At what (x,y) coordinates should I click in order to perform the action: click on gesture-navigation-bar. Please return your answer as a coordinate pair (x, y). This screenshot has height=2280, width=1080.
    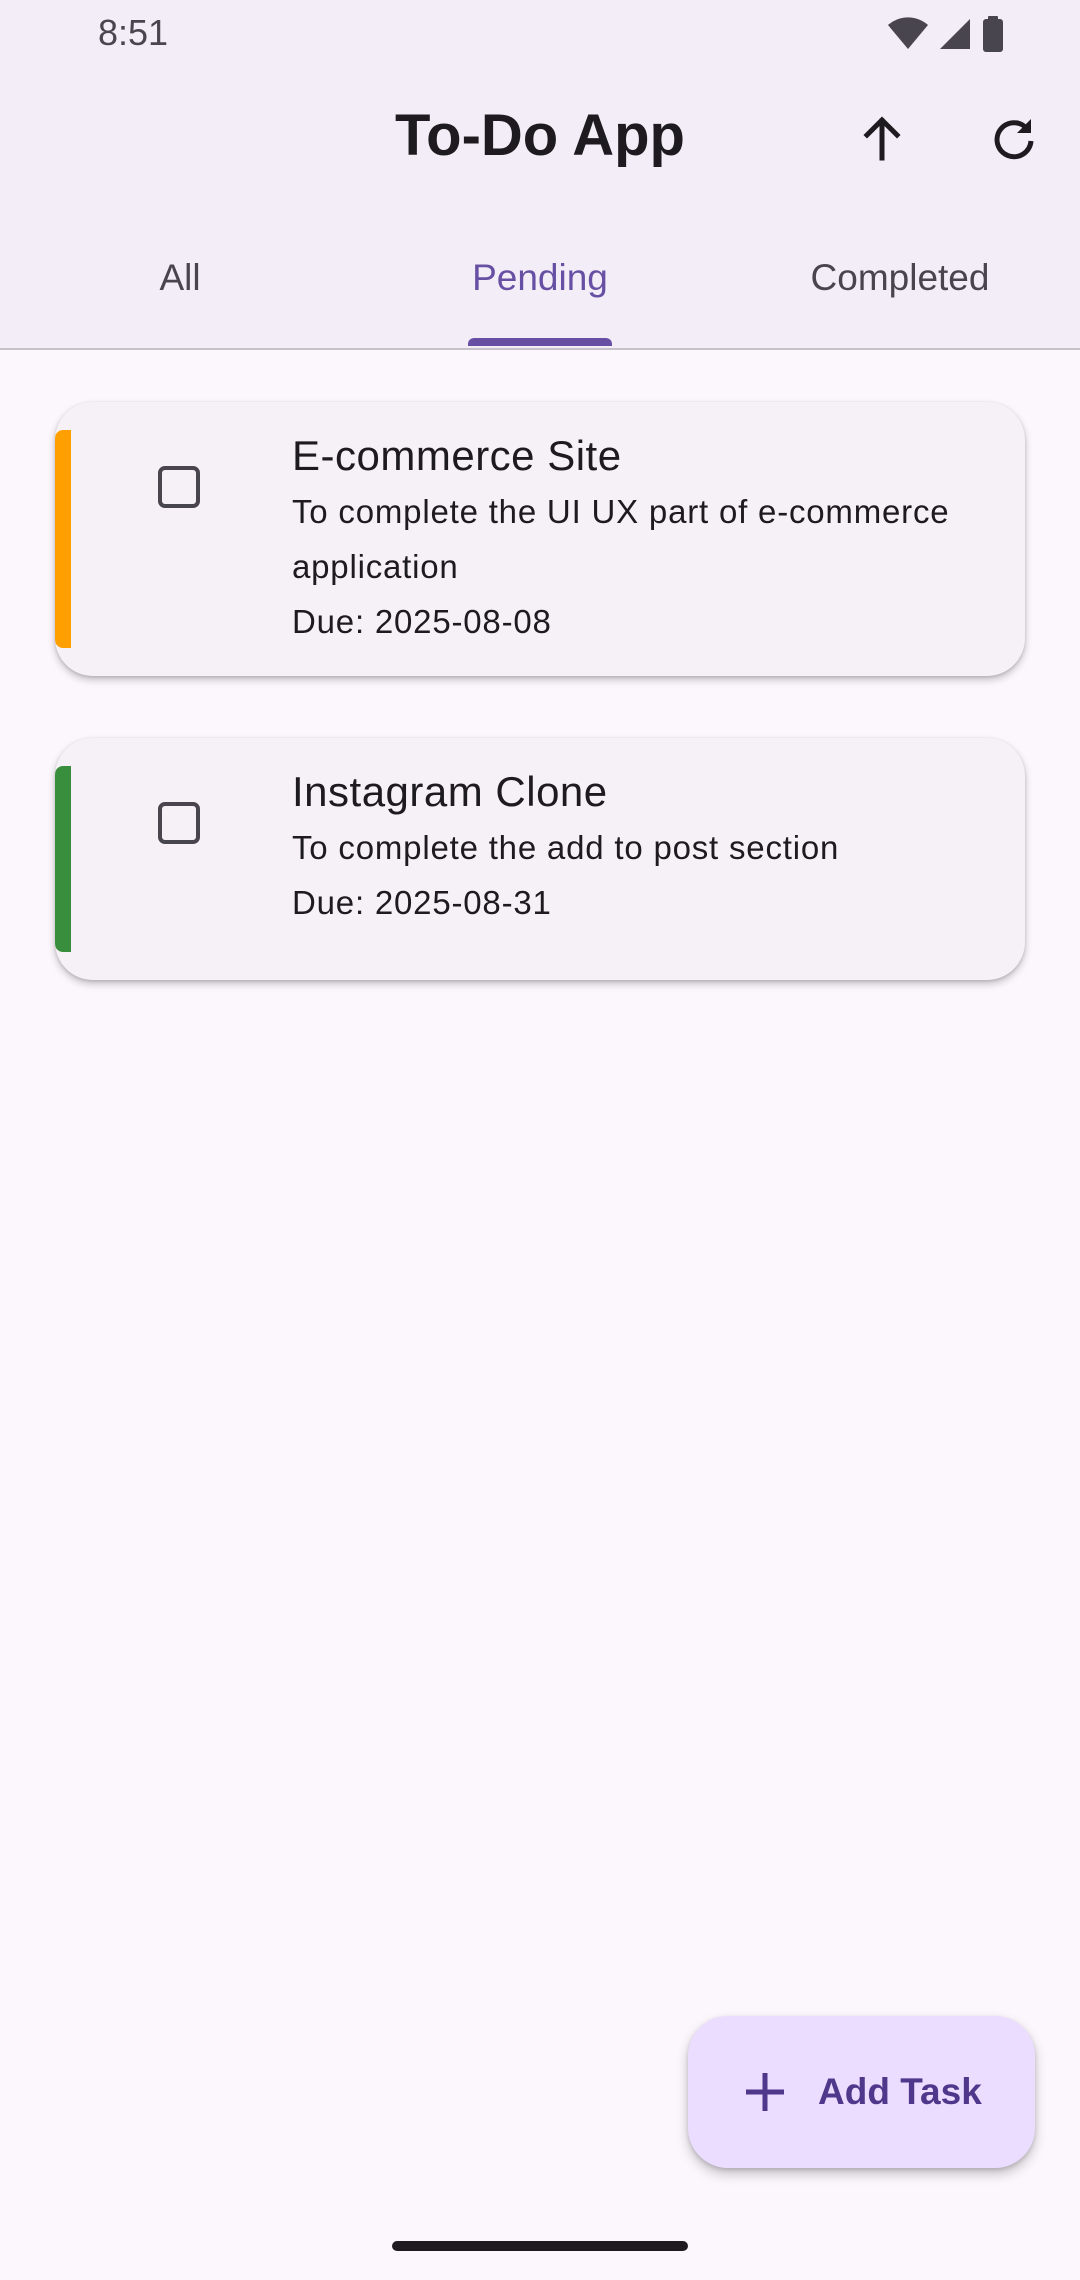
    Looking at the image, I should click on (540, 2246).